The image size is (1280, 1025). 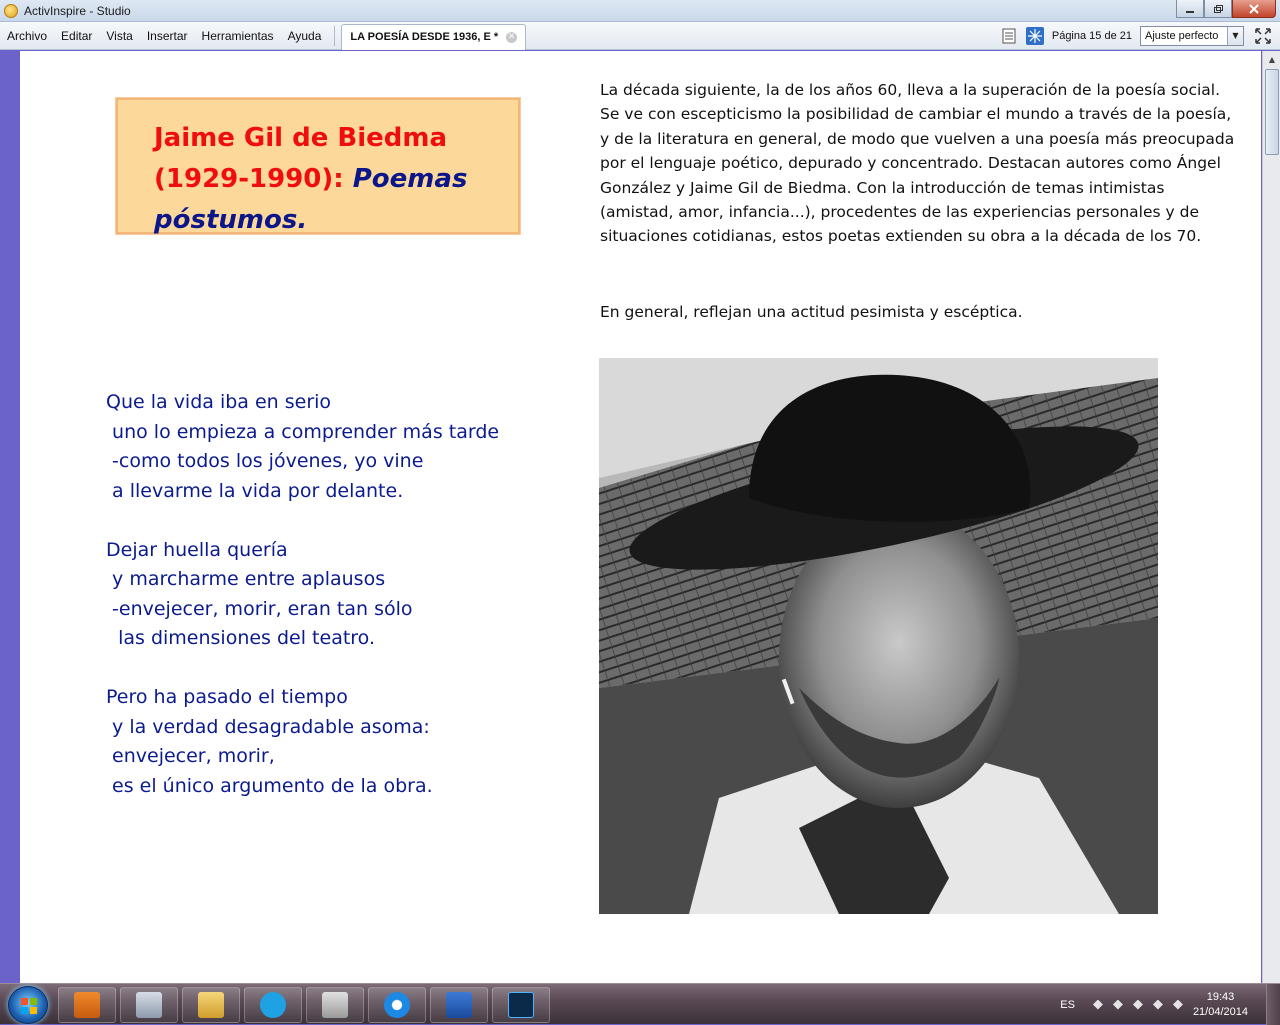 I want to click on taskbar-tool, so click(x=335, y=1005).